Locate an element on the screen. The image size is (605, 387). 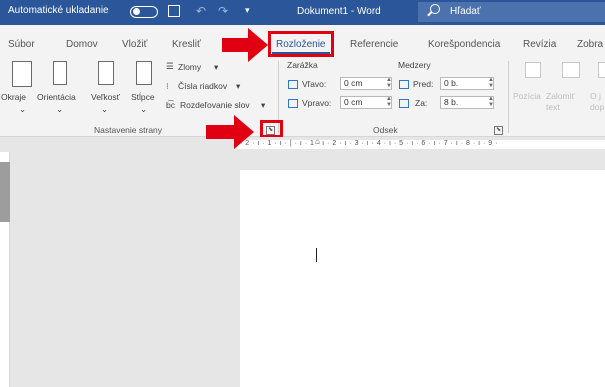
columns-dropdown-icon: ⌄ is located at coordinates (143, 109).